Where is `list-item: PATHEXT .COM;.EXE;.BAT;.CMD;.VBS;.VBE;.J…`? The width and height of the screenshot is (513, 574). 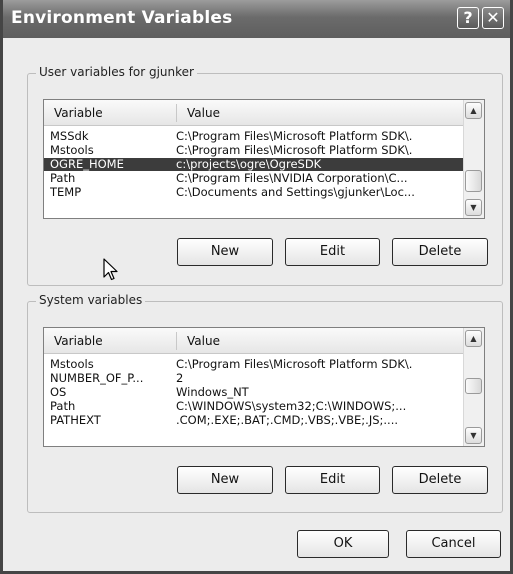 list-item: PATHEXT .COM;.EXE;.BAT;.CMD;.VBS;.VBE;.J… is located at coordinates (254, 420).